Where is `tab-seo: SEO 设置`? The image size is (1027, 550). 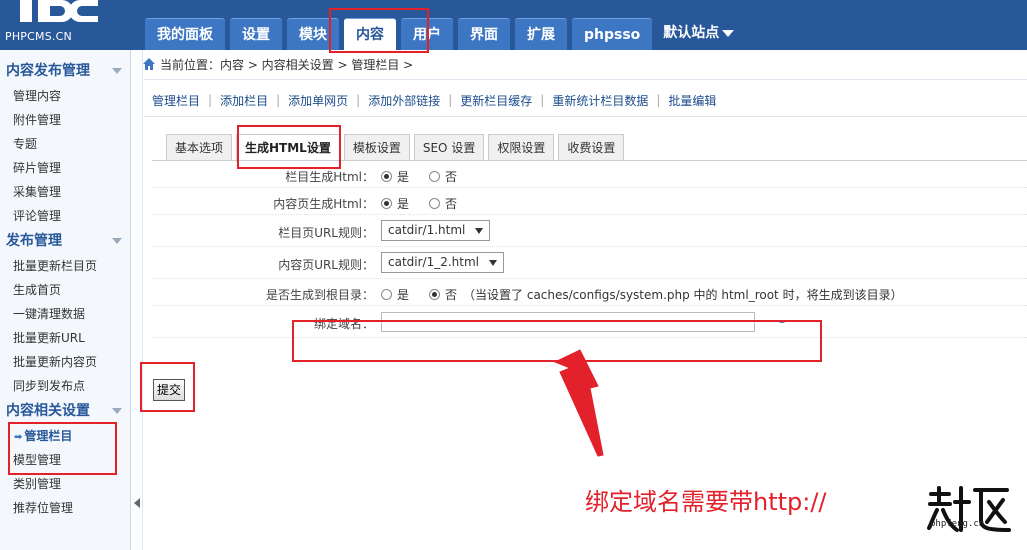 tab-seo: SEO 设置 is located at coordinates (449, 147).